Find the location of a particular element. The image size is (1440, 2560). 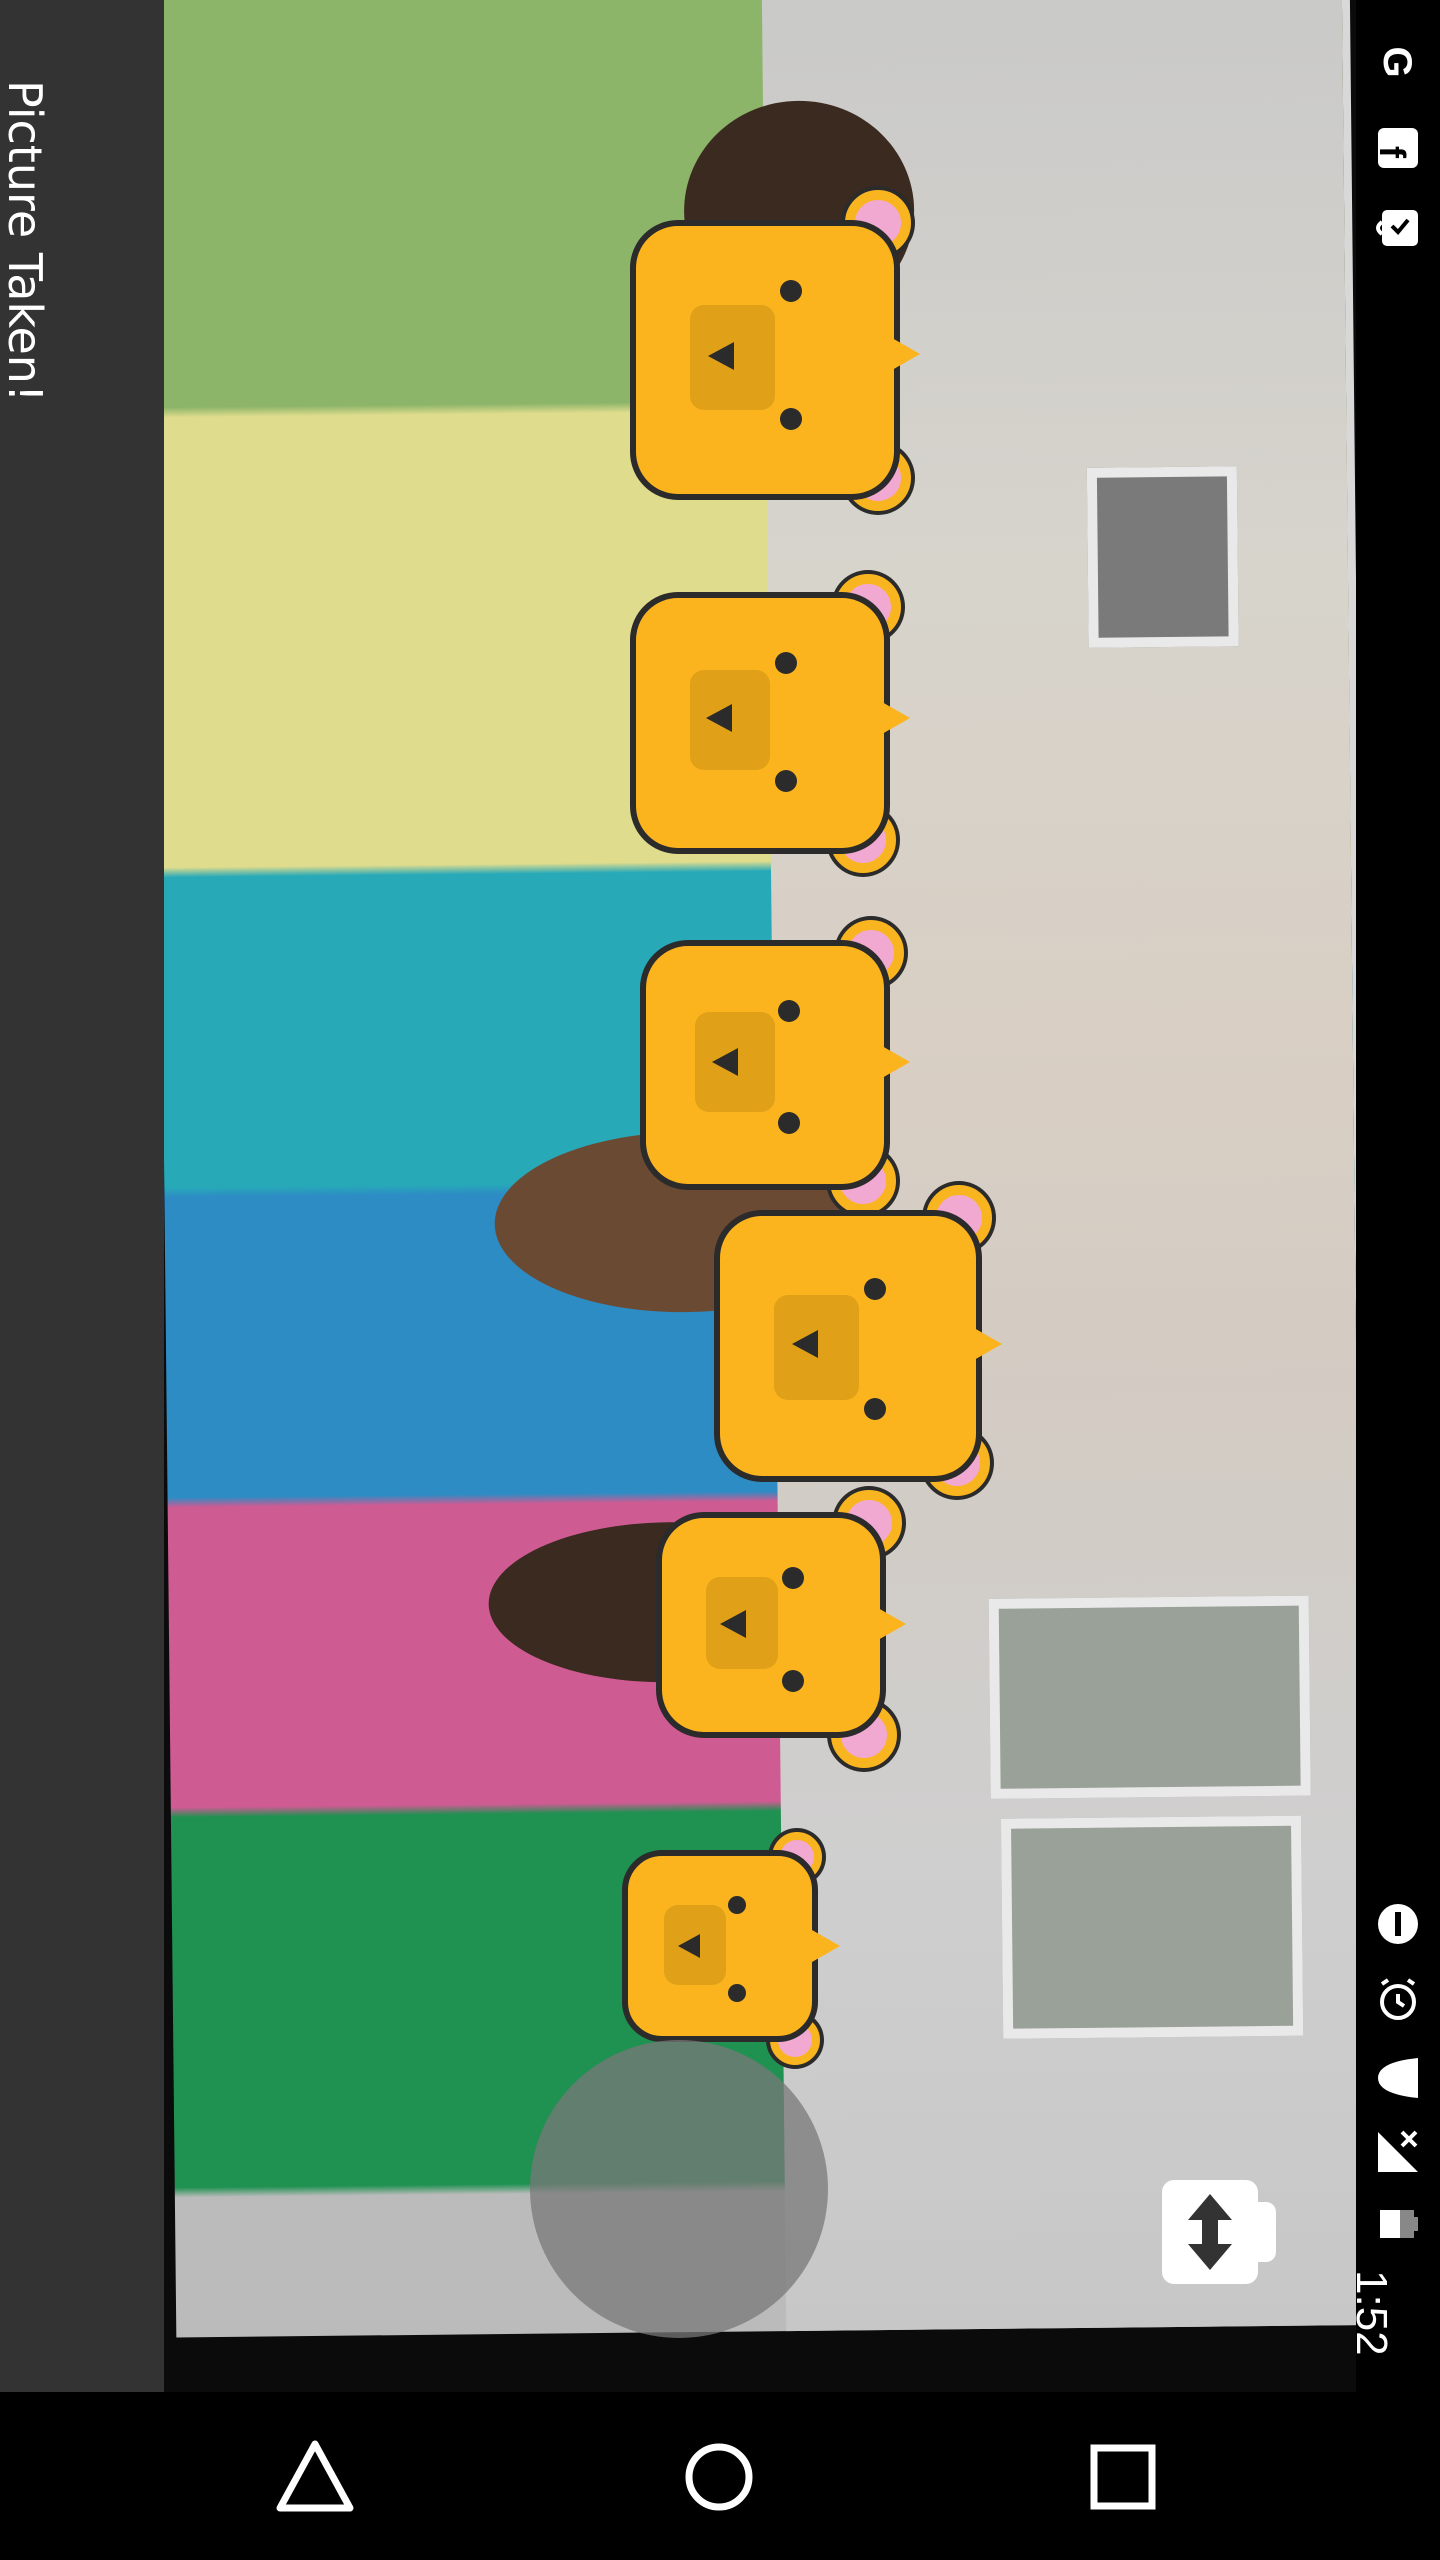

toast-message: Picture Taken! is located at coordinates (26, 241).